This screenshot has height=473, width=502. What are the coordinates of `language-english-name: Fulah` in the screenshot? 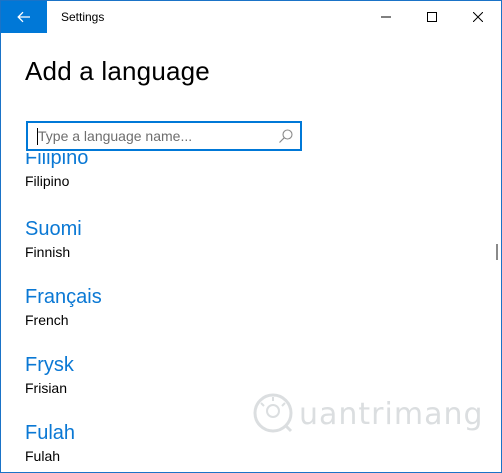 It's located at (43, 456).